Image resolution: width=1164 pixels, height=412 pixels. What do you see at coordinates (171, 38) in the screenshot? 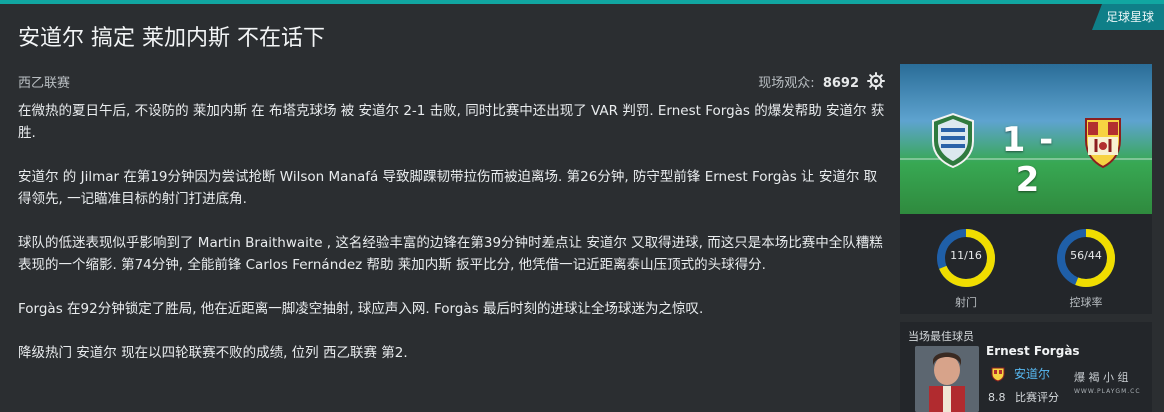
I see `page-title: 安道尔 搞定 莱加内斯 不在话下` at bounding box center [171, 38].